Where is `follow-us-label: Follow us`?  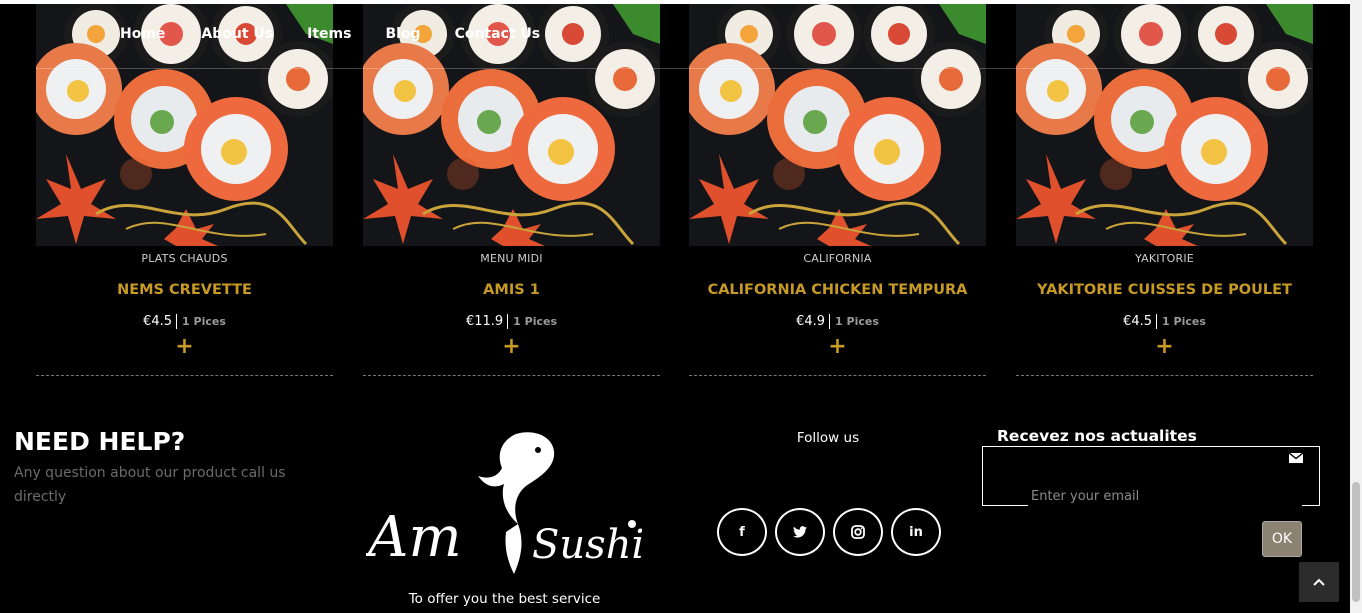 follow-us-label: Follow us is located at coordinates (828, 438).